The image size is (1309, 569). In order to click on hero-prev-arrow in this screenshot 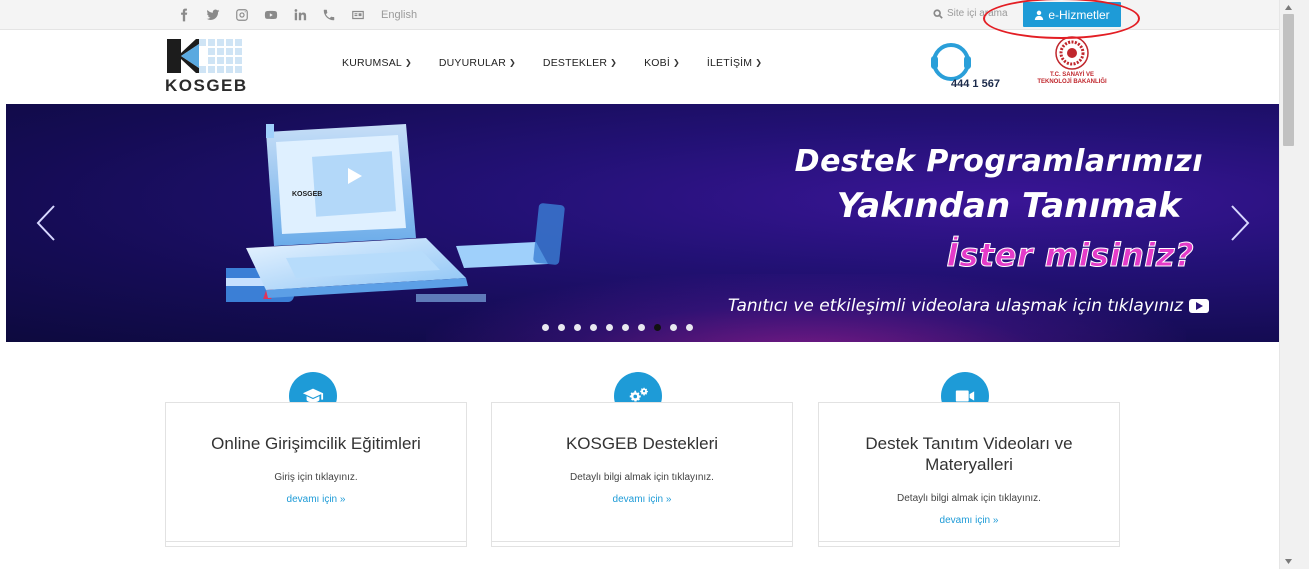, I will do `click(46, 223)`.